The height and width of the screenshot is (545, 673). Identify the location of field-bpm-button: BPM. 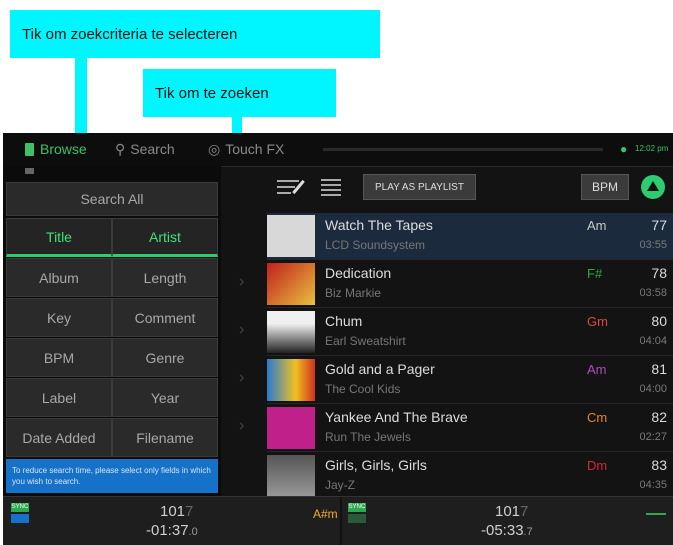
(59, 357).